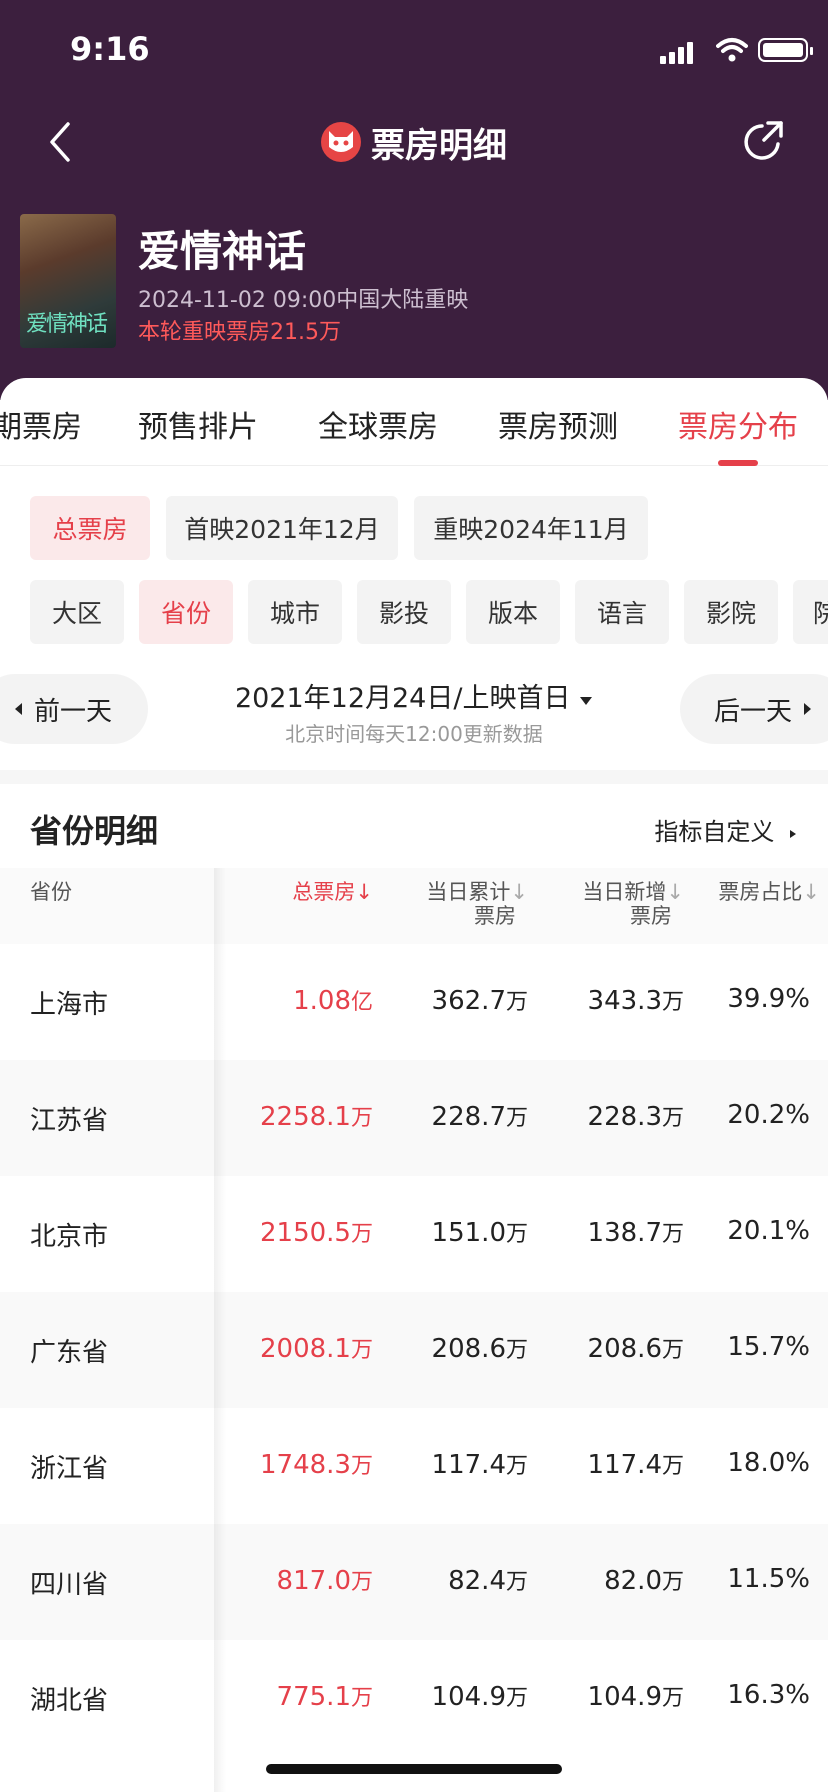 The width and height of the screenshot is (828, 1792). What do you see at coordinates (341, 142) in the screenshot?
I see `cat-logo-icon` at bounding box center [341, 142].